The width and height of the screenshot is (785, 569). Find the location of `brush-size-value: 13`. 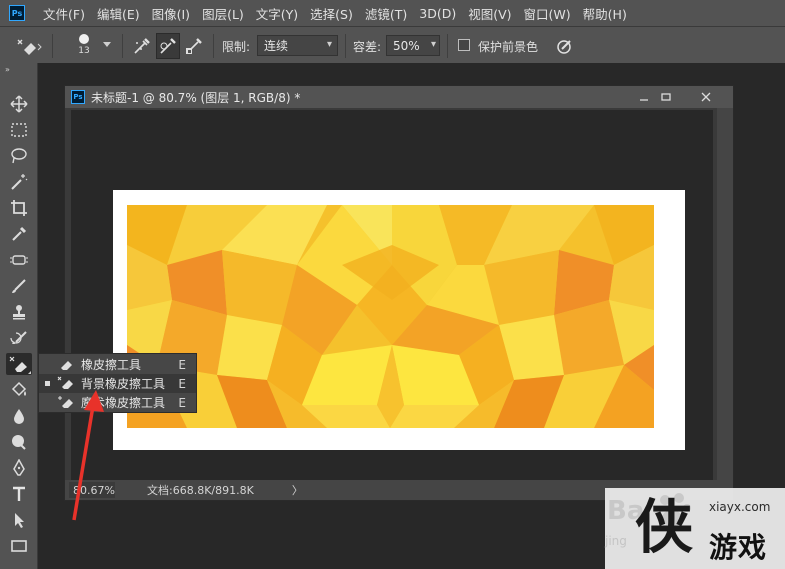

brush-size-value: 13 is located at coordinates (84, 51).